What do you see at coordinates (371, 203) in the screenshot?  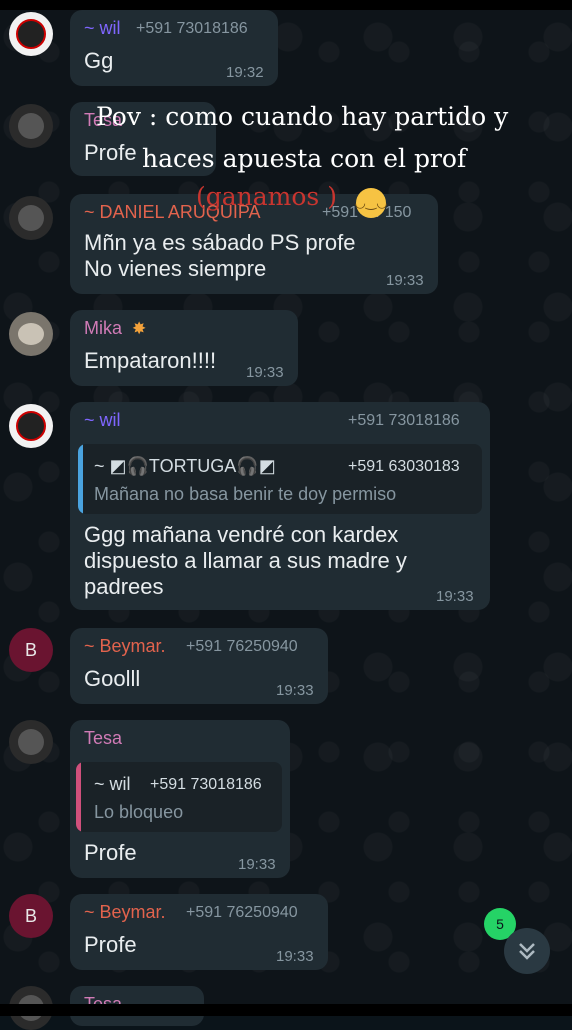 I see `relieved-face-emoji: ◡‿◡` at bounding box center [371, 203].